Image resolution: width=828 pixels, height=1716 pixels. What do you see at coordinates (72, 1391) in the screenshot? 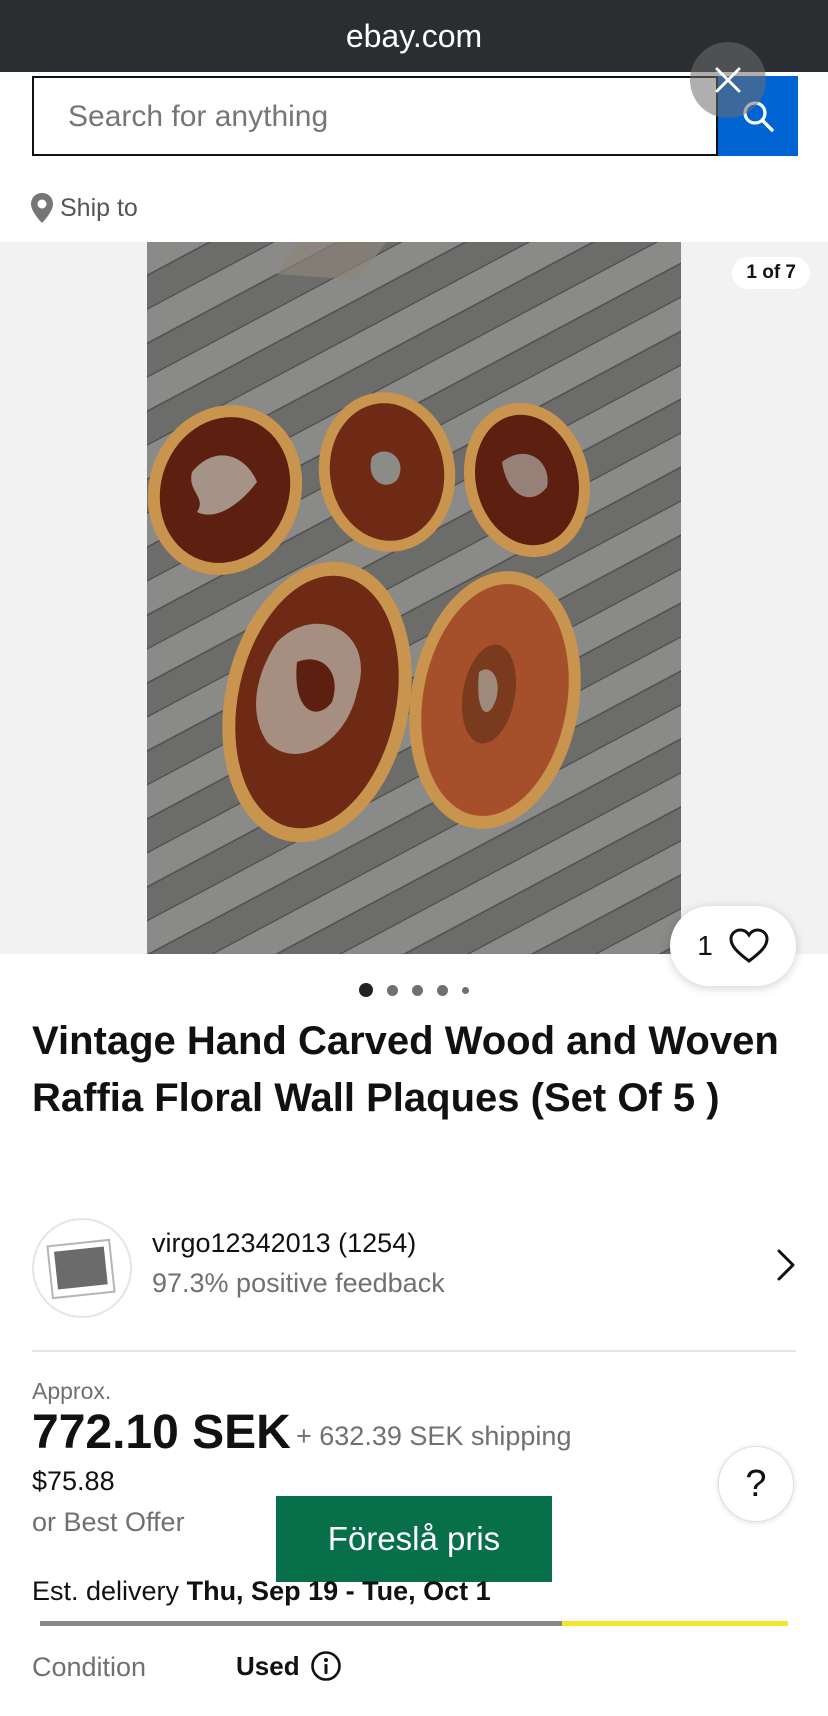
I see `approx-label: Approx.` at bounding box center [72, 1391].